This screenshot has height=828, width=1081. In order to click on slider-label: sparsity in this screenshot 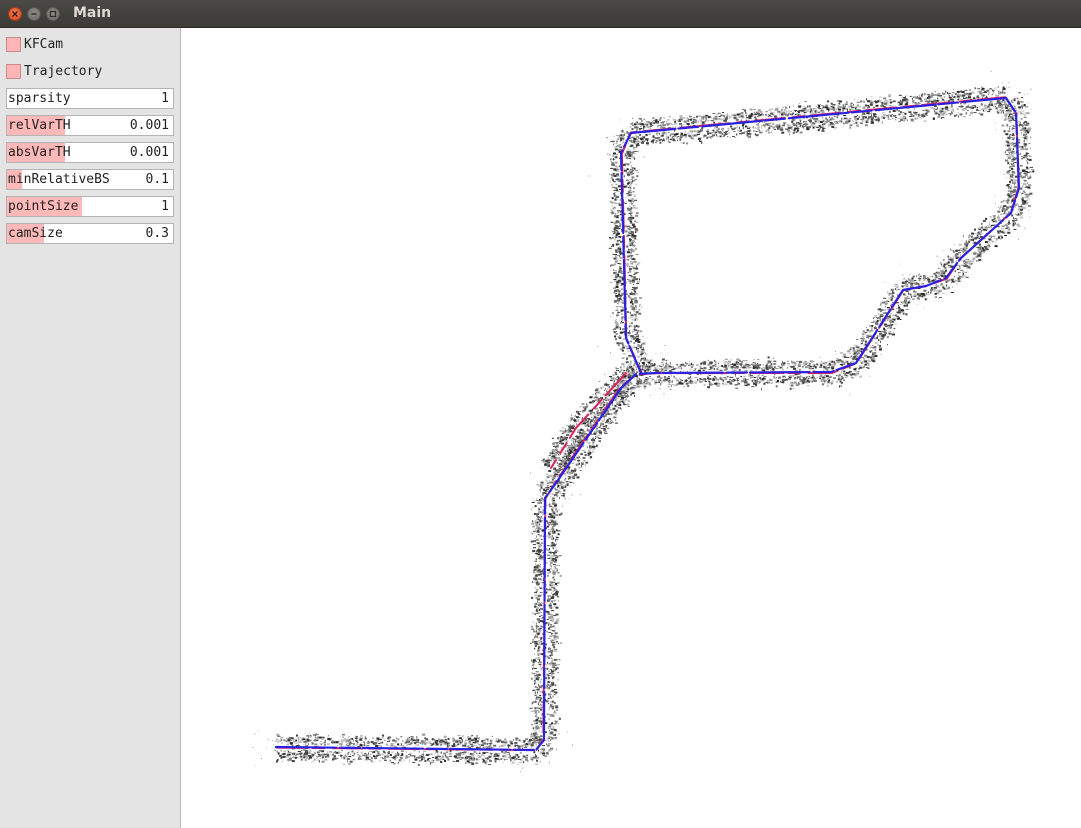, I will do `click(39, 98)`.